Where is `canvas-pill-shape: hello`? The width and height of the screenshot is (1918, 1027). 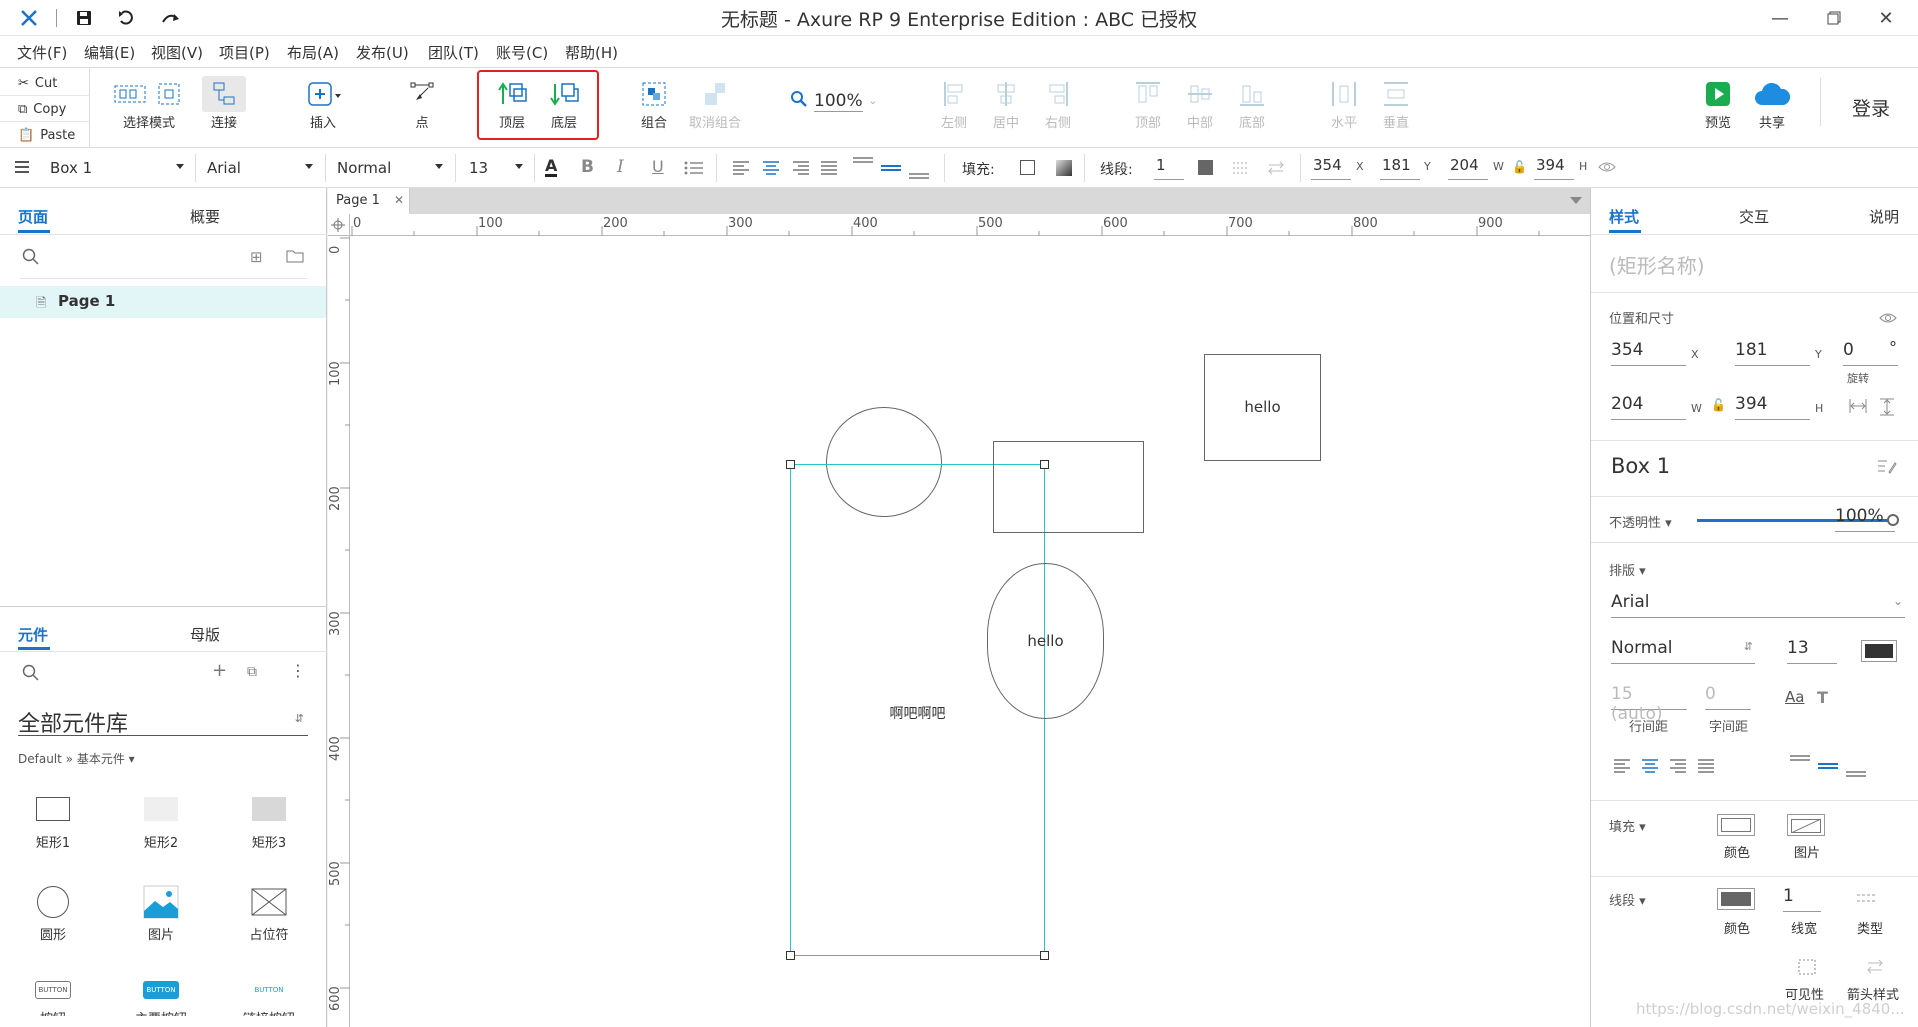
canvas-pill-shape: hello is located at coordinates (1045, 641).